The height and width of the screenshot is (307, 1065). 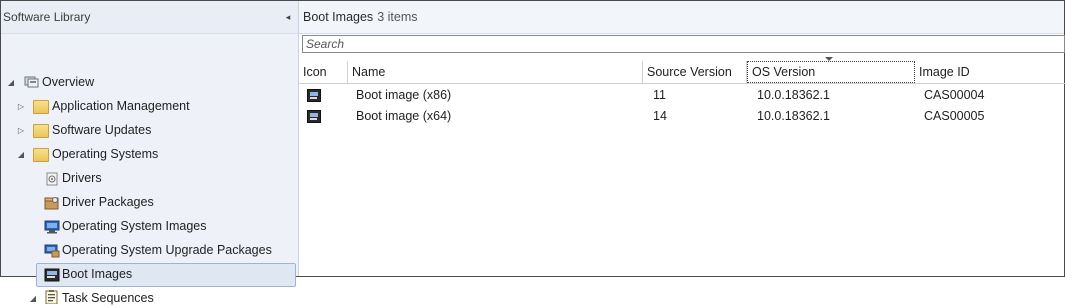 What do you see at coordinates (323, 72) in the screenshot?
I see `column-header-icon: Icon` at bounding box center [323, 72].